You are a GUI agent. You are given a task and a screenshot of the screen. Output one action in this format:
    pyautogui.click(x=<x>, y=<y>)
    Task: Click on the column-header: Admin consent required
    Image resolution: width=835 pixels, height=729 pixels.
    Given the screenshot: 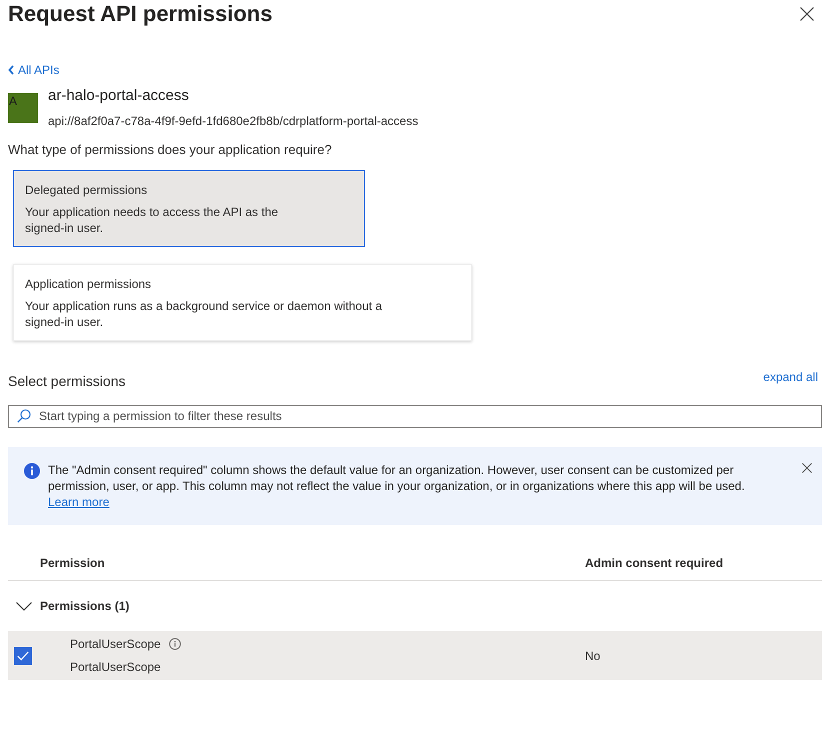 What is the action you would take?
    pyautogui.click(x=654, y=562)
    